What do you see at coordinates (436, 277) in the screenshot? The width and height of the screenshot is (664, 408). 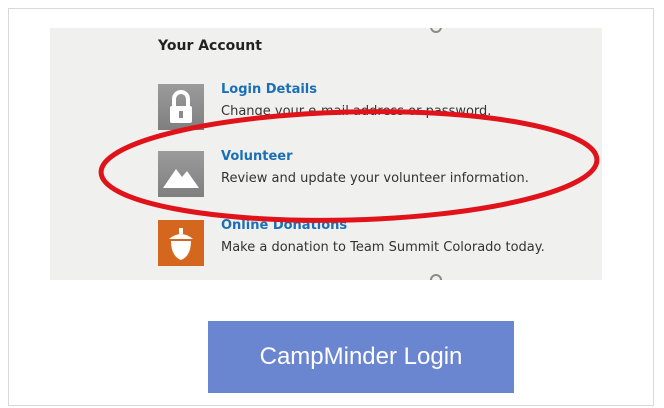 I see `scroll-indicator-bottom` at bounding box center [436, 277].